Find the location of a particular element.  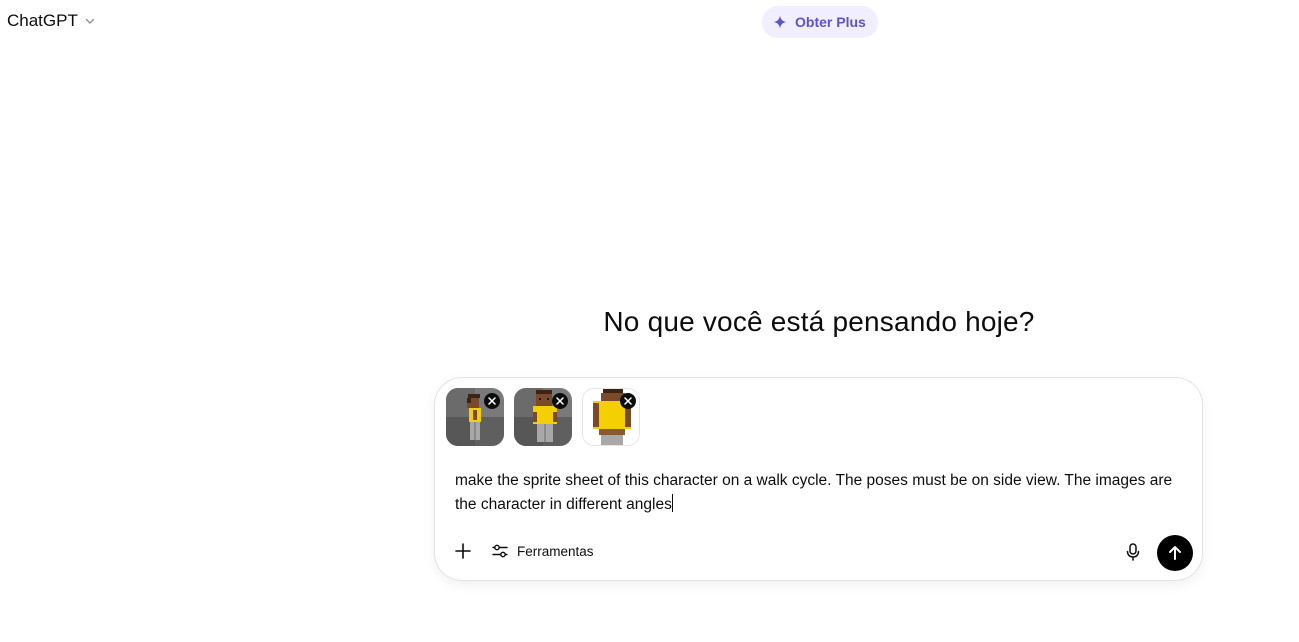

tools-button: Ferramentas is located at coordinates (542, 551).